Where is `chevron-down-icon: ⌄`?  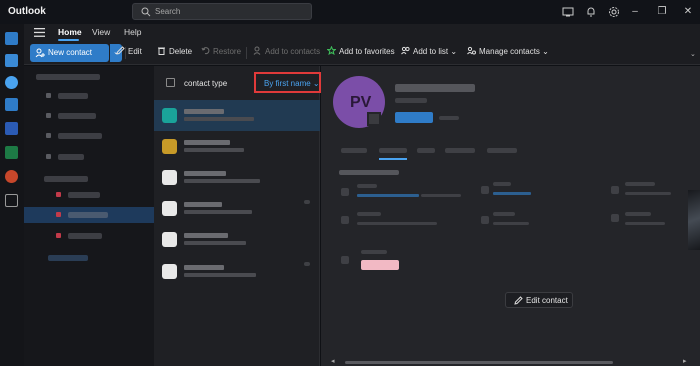
chevron-down-icon: ⌄ is located at coordinates (315, 83).